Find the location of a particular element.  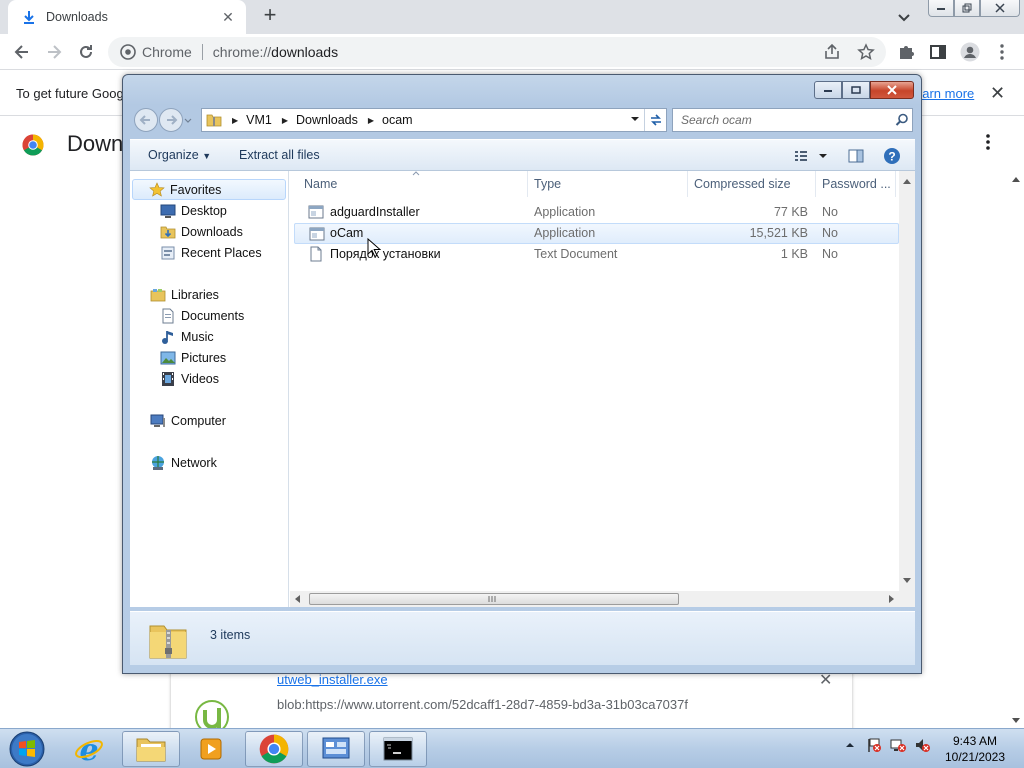

page-scrollbar is located at coordinates (1016, 450).